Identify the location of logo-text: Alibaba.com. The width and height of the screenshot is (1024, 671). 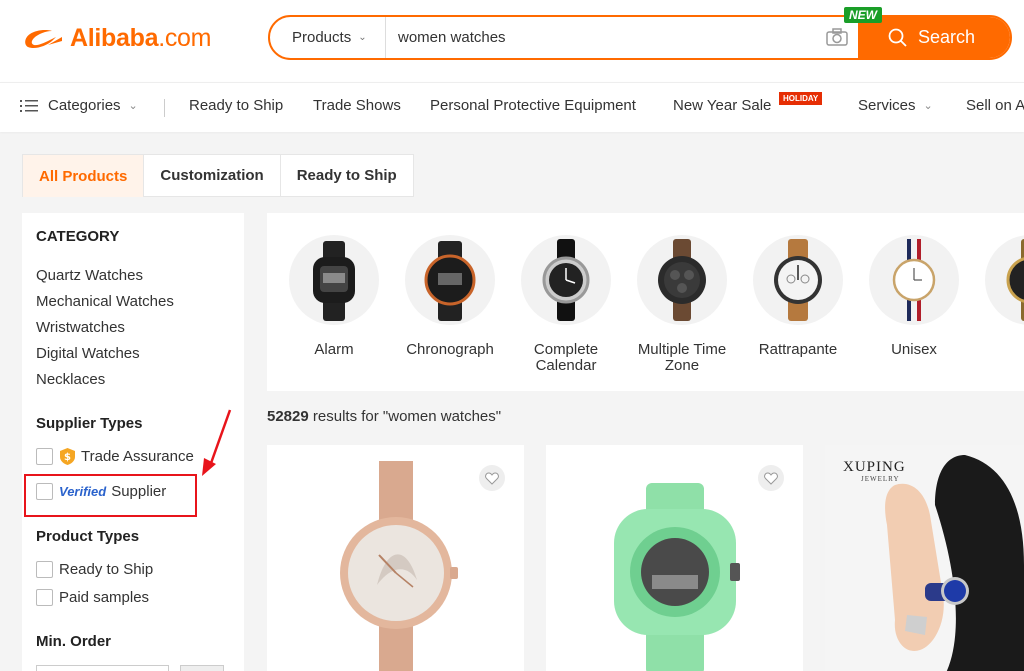
(141, 38).